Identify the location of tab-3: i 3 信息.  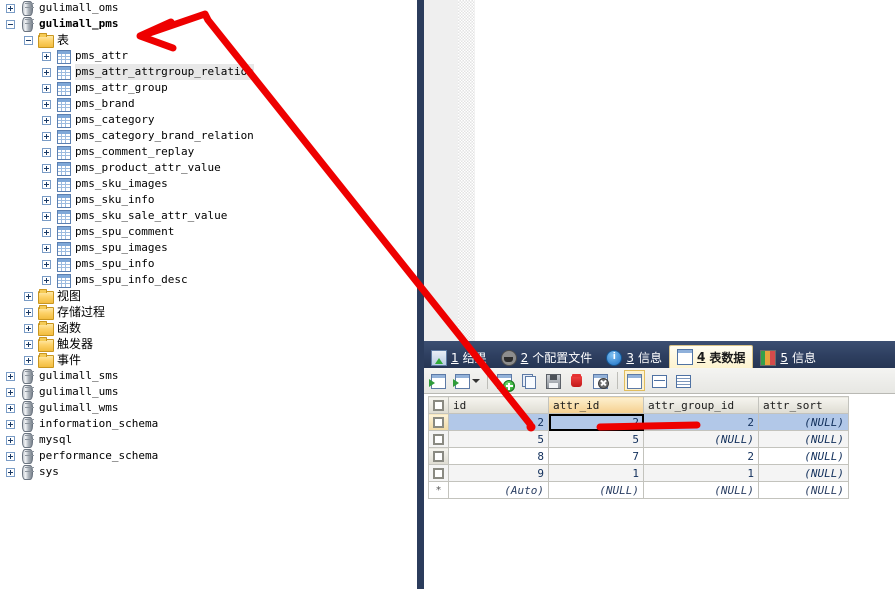
(634, 357).